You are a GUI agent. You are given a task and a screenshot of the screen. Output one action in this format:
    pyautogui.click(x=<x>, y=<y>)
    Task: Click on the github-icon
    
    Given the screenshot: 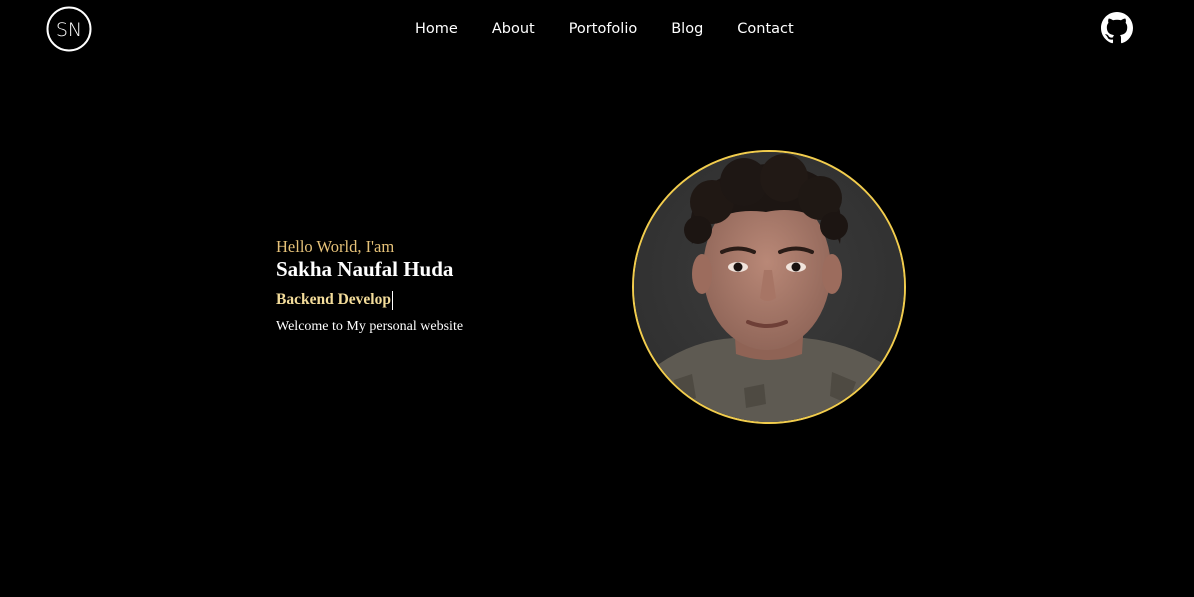 What is the action you would take?
    pyautogui.click(x=1117, y=28)
    